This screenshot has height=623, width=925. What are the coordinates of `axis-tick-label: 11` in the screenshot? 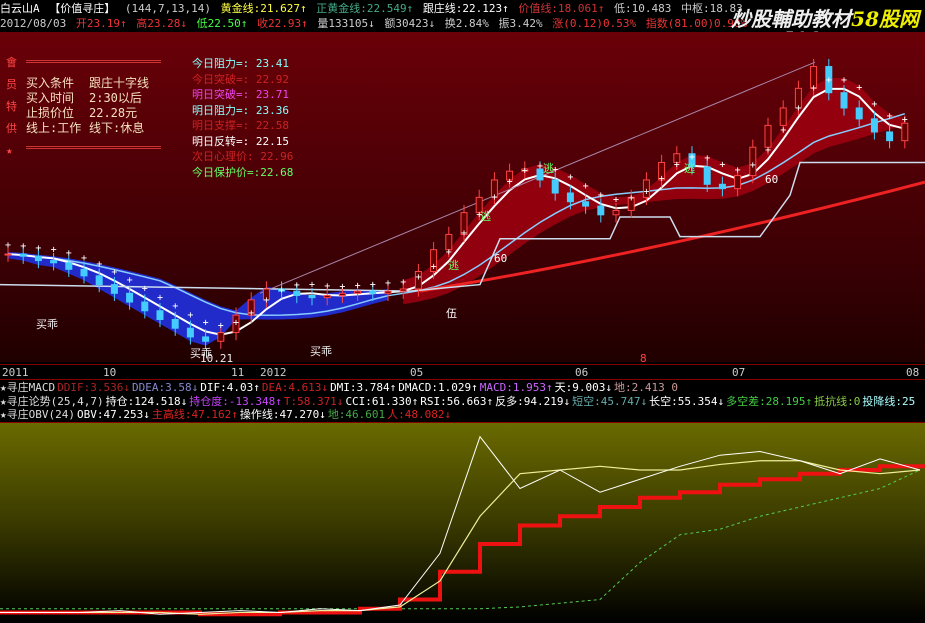 It's located at (238, 372).